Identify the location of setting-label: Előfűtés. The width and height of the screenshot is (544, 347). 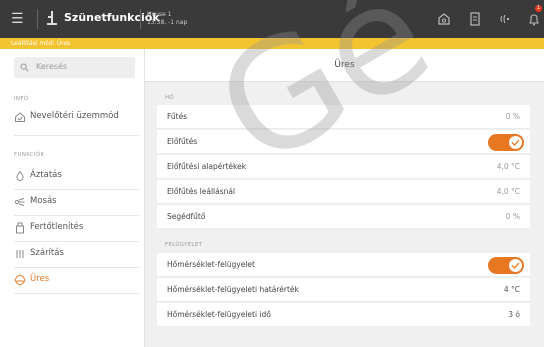
(182, 141).